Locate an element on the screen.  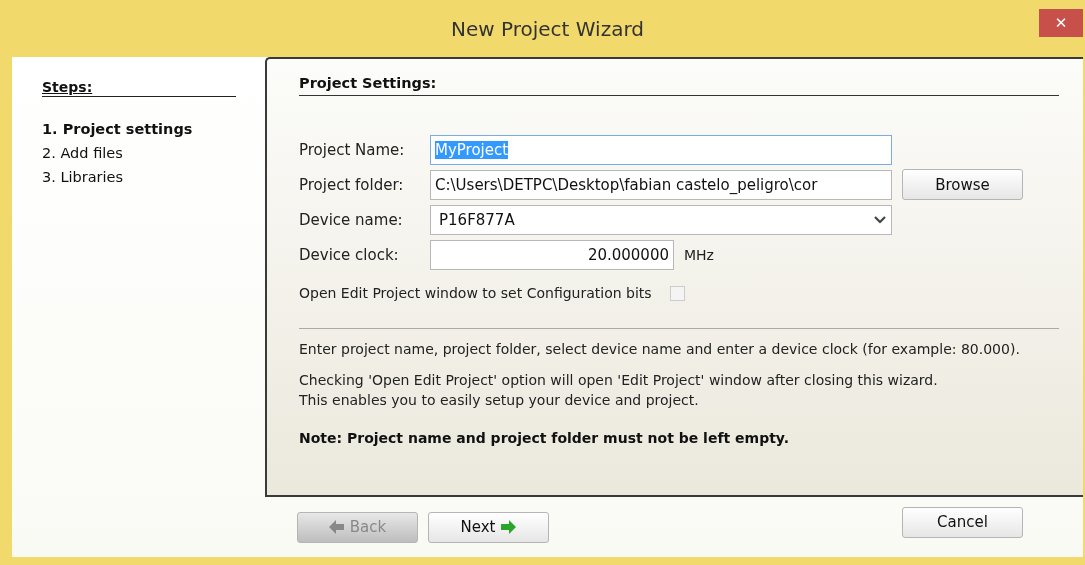
window-title: New Project Wizard is located at coordinates (547, 28).